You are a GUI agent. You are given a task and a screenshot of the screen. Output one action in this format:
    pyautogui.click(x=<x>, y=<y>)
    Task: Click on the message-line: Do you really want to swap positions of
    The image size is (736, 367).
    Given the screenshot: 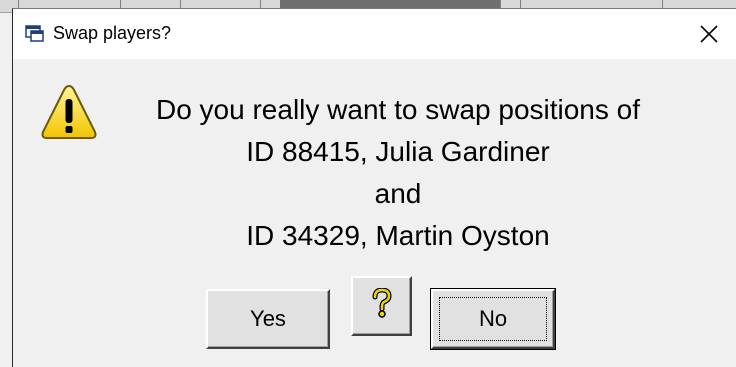 What is the action you would take?
    pyautogui.click(x=398, y=109)
    